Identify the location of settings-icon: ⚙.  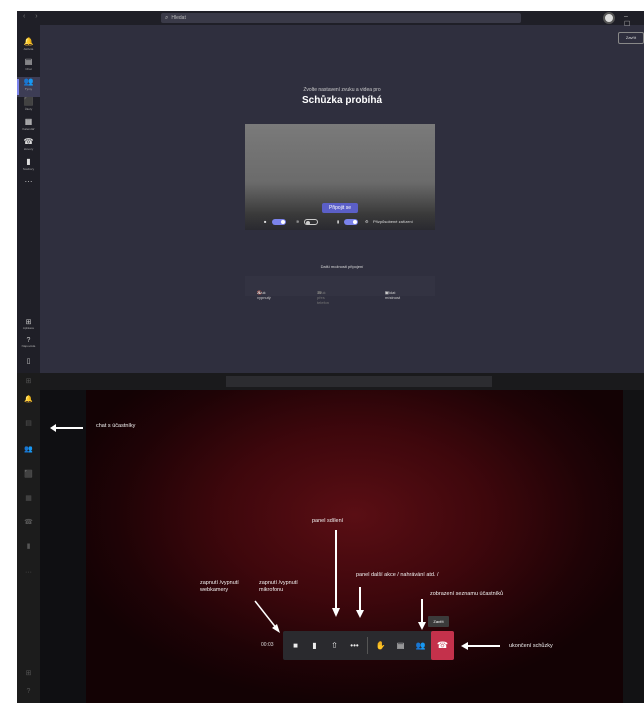
(367, 221).